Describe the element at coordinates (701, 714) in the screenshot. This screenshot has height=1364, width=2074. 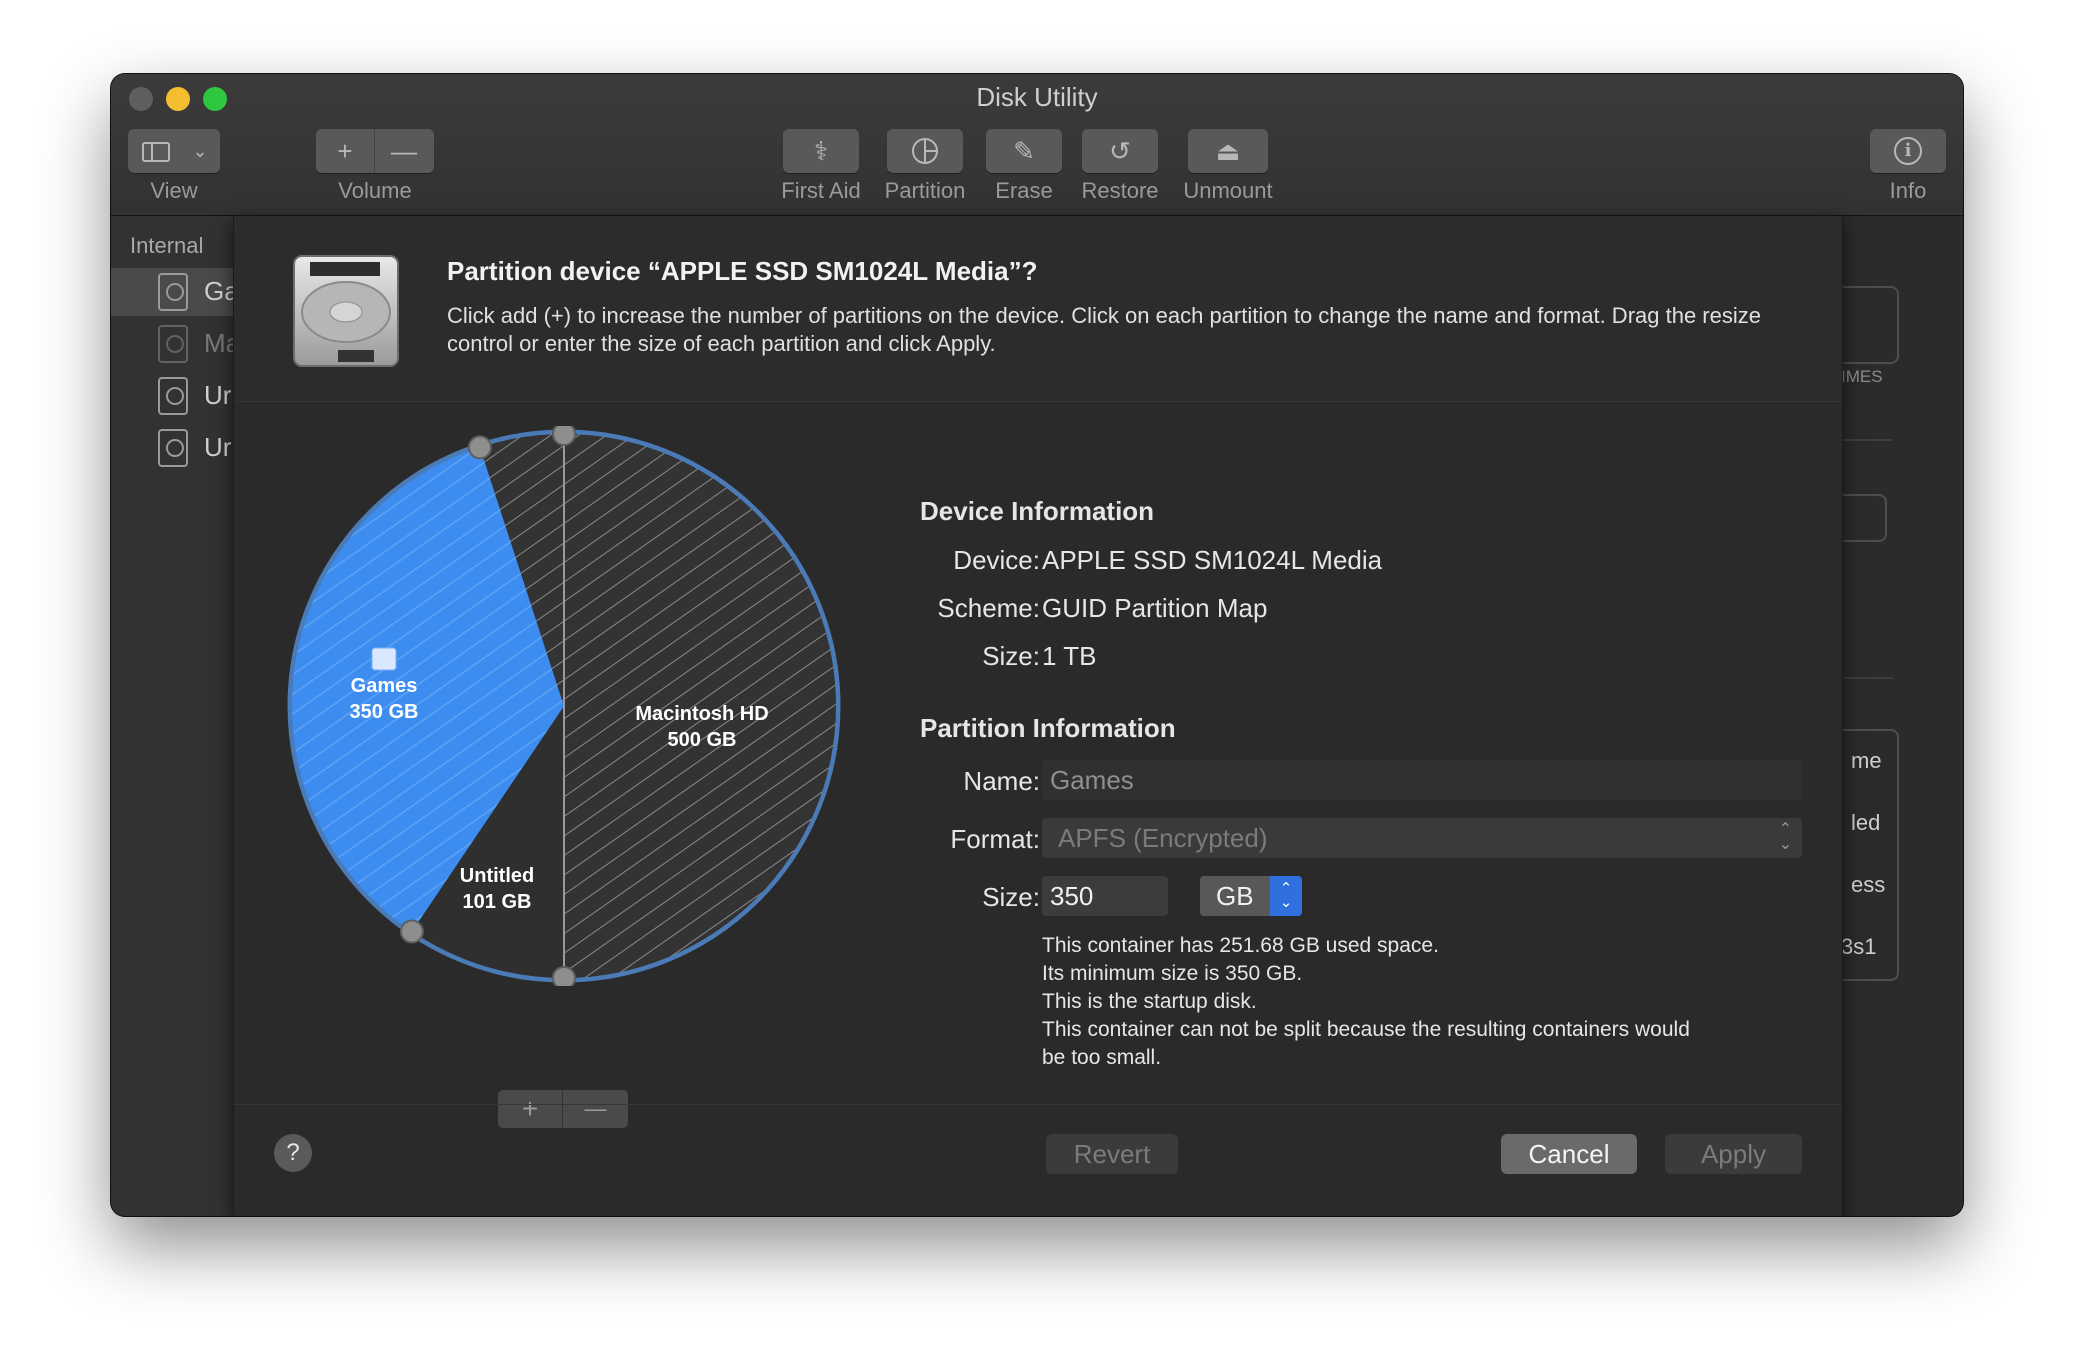
I see `slice-label-name: Macintosh HD` at that location.